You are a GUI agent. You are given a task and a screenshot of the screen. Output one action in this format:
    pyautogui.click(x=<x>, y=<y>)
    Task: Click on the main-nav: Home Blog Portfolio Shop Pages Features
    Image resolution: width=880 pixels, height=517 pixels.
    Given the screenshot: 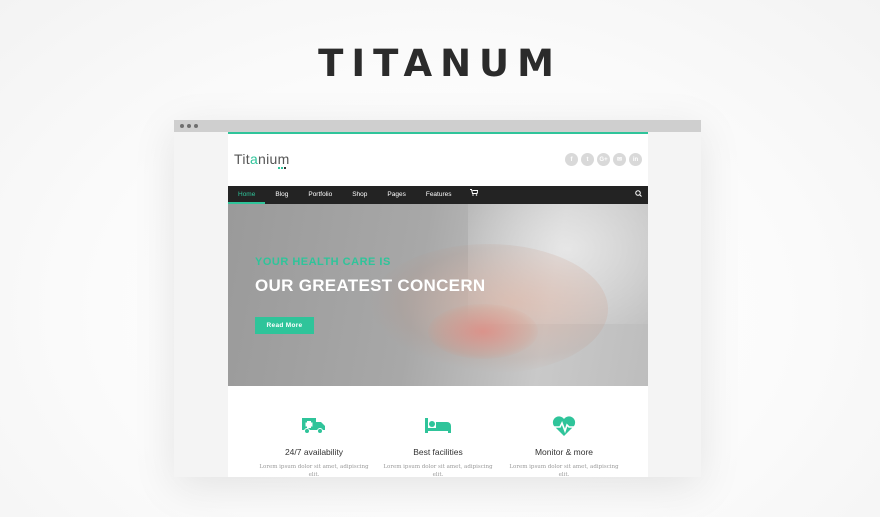 What is the action you would take?
    pyautogui.click(x=438, y=195)
    